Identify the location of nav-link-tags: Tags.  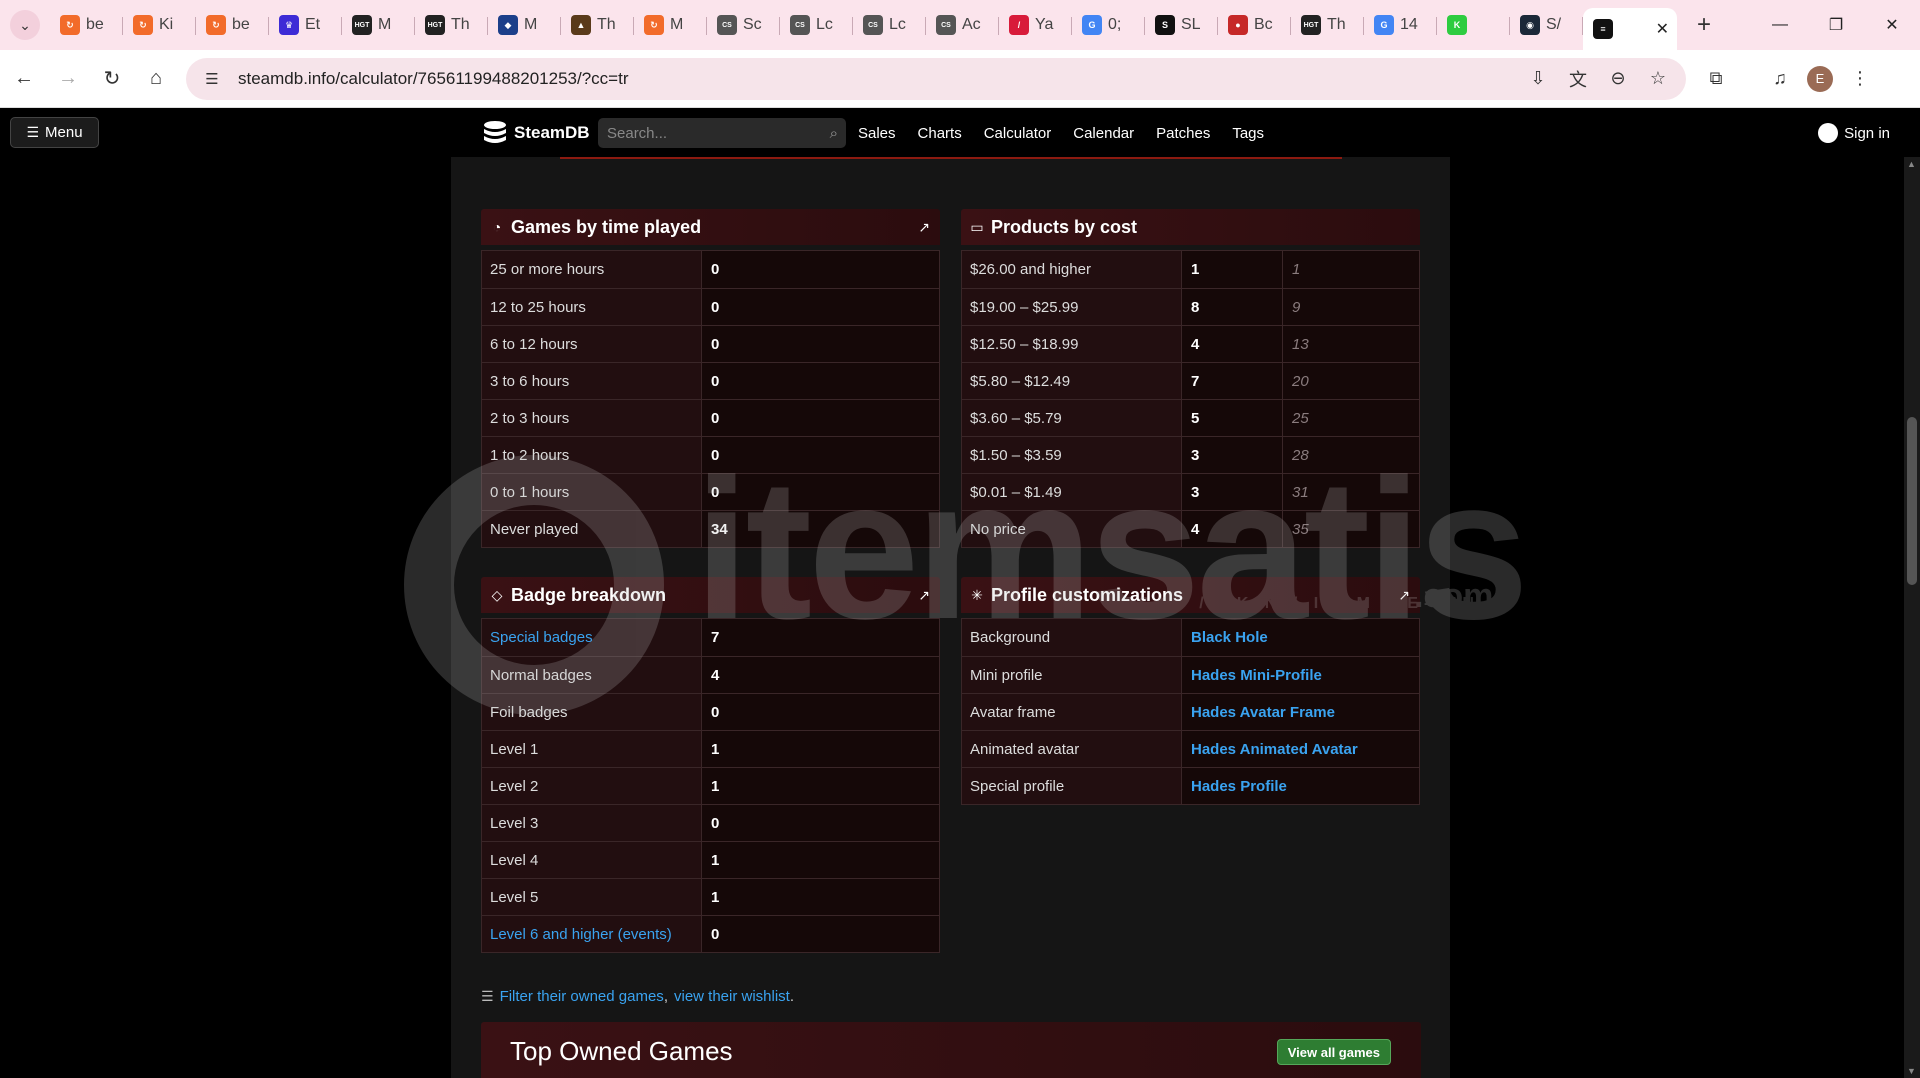
(1248, 133).